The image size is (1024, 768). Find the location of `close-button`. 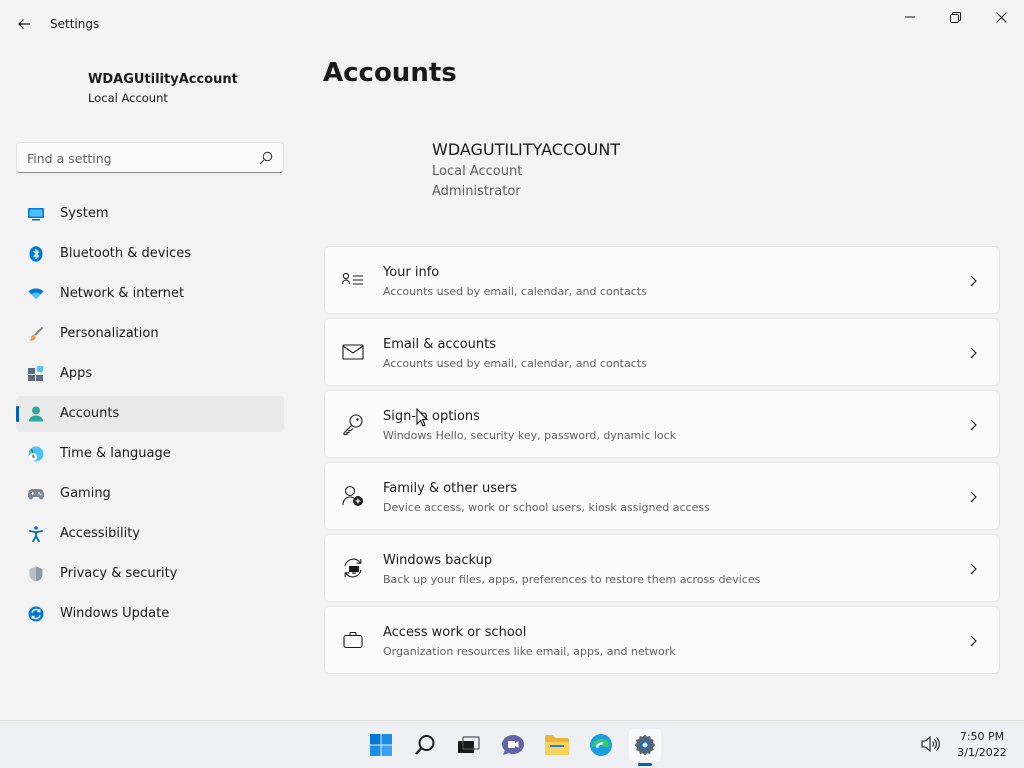

close-button is located at coordinates (1001, 17).